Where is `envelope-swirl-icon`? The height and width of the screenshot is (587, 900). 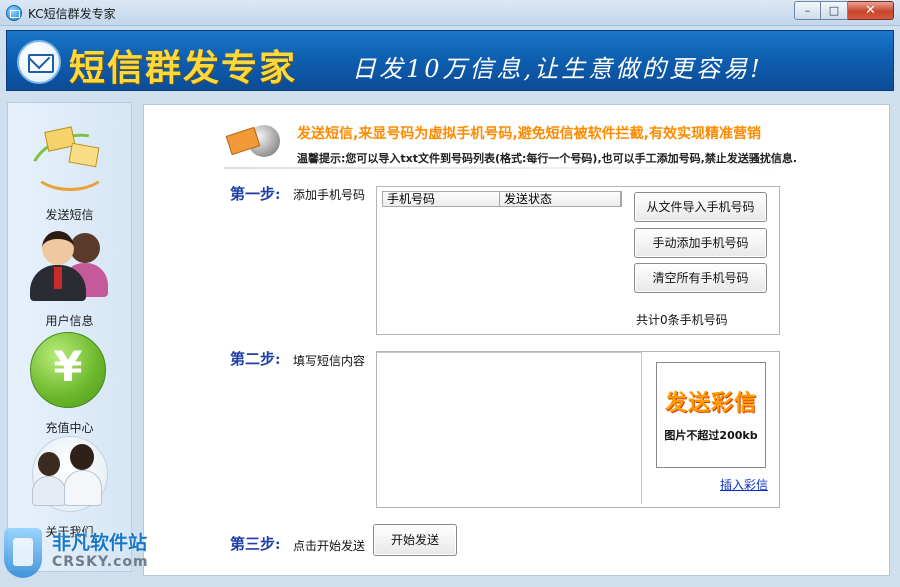 envelope-swirl-icon is located at coordinates (68, 159).